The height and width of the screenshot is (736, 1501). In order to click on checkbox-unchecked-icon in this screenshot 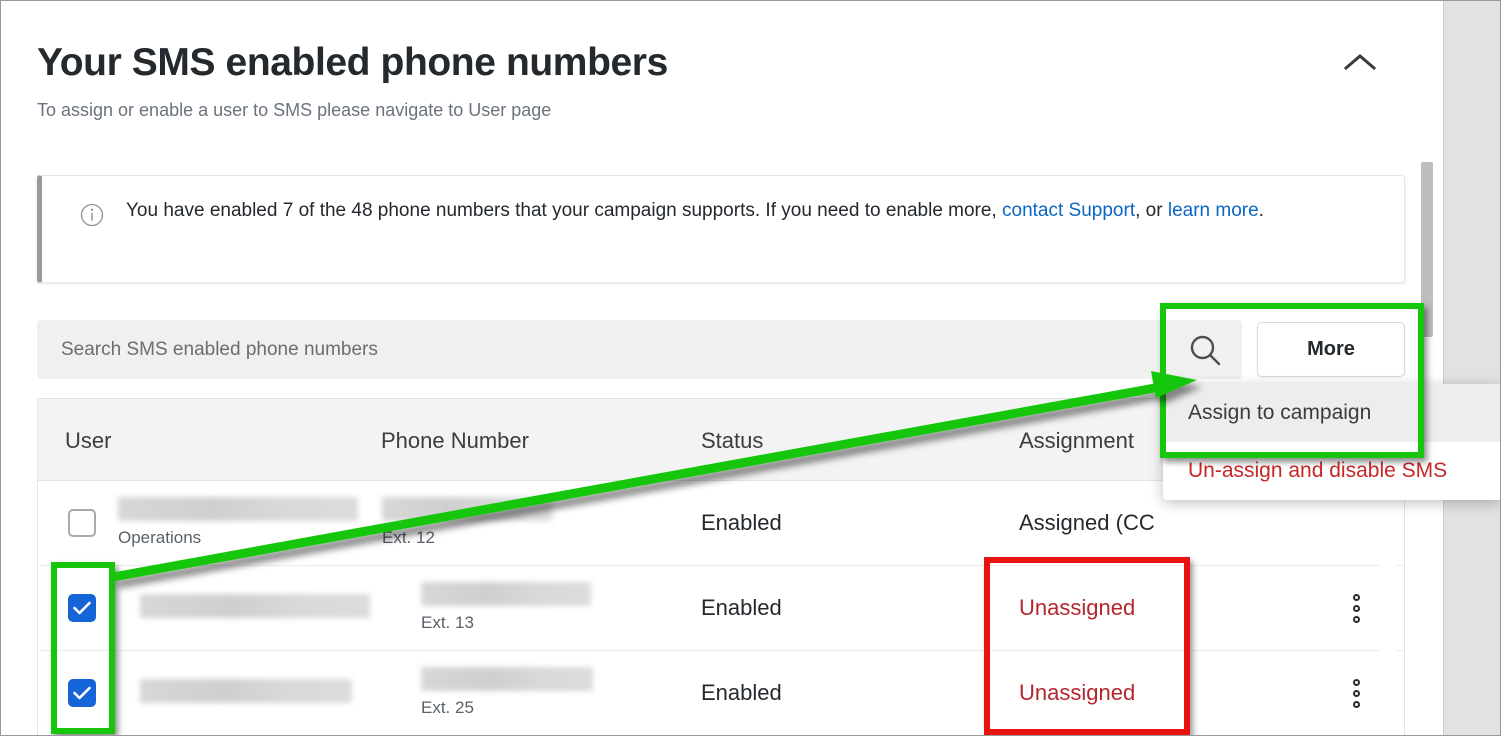, I will do `click(82, 523)`.